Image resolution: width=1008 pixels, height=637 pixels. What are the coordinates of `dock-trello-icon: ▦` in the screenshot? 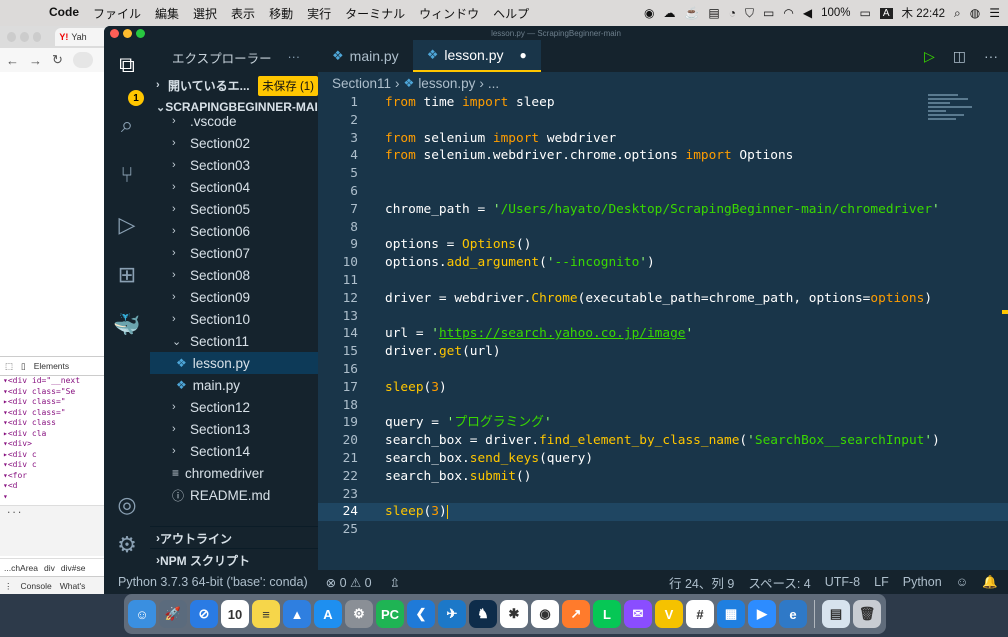 It's located at (731, 614).